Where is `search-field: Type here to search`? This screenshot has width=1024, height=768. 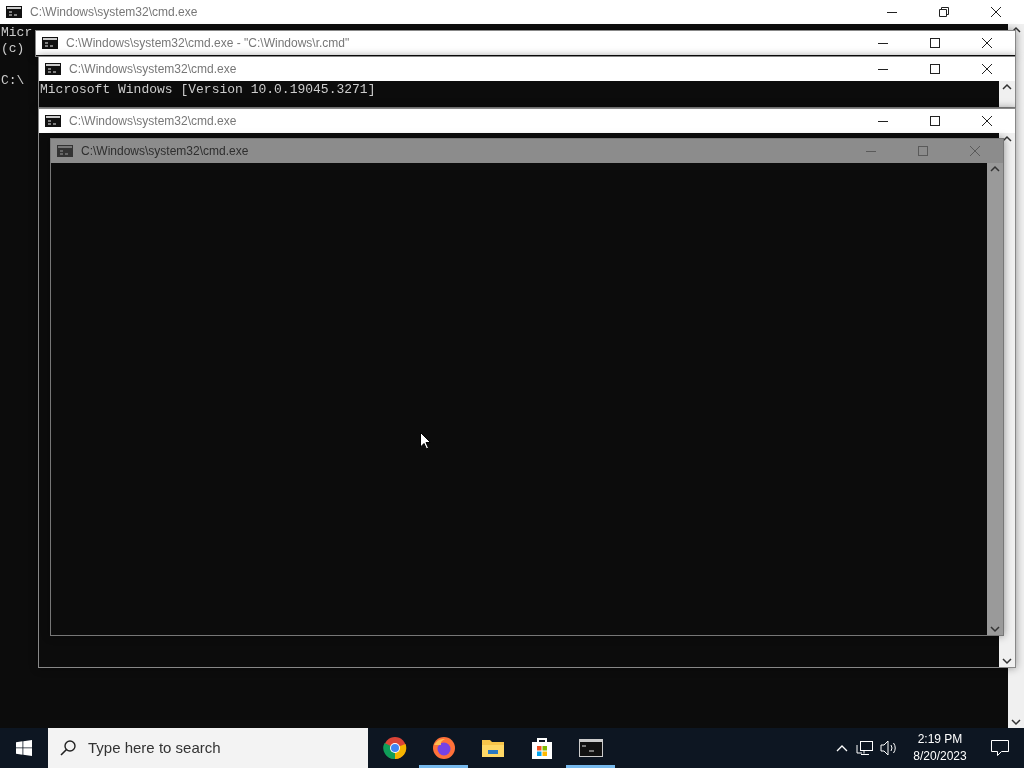
search-field: Type here to search is located at coordinates (208, 748).